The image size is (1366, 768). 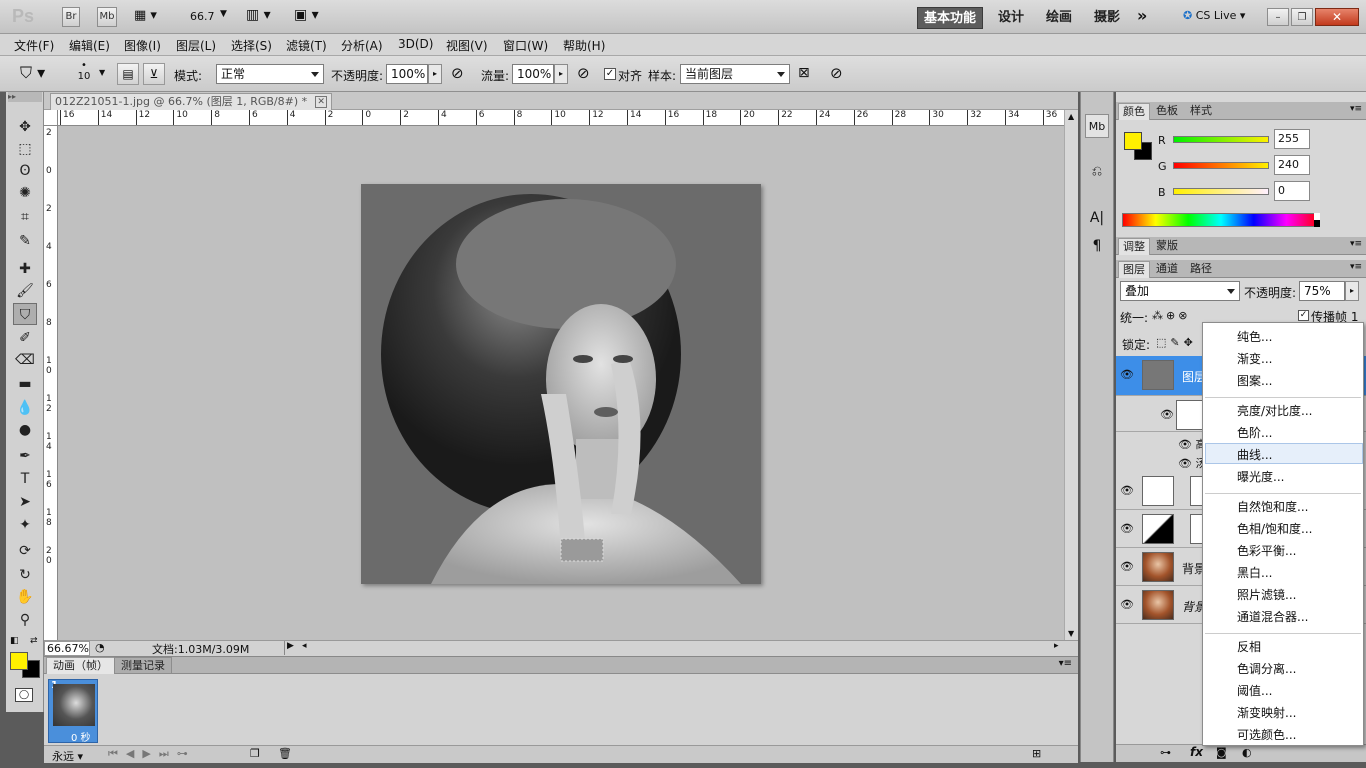 I want to click on status-info-icon: ◔, so click(x=100, y=647).